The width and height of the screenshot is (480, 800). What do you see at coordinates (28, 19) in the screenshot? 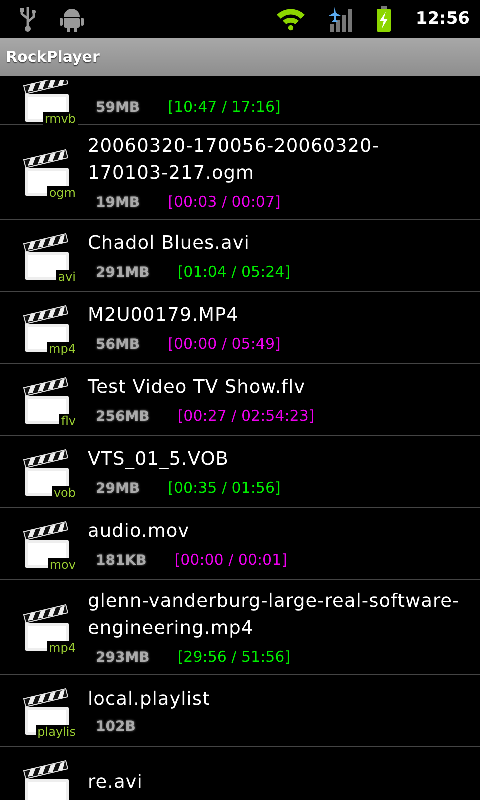
I see `usb-icon` at bounding box center [28, 19].